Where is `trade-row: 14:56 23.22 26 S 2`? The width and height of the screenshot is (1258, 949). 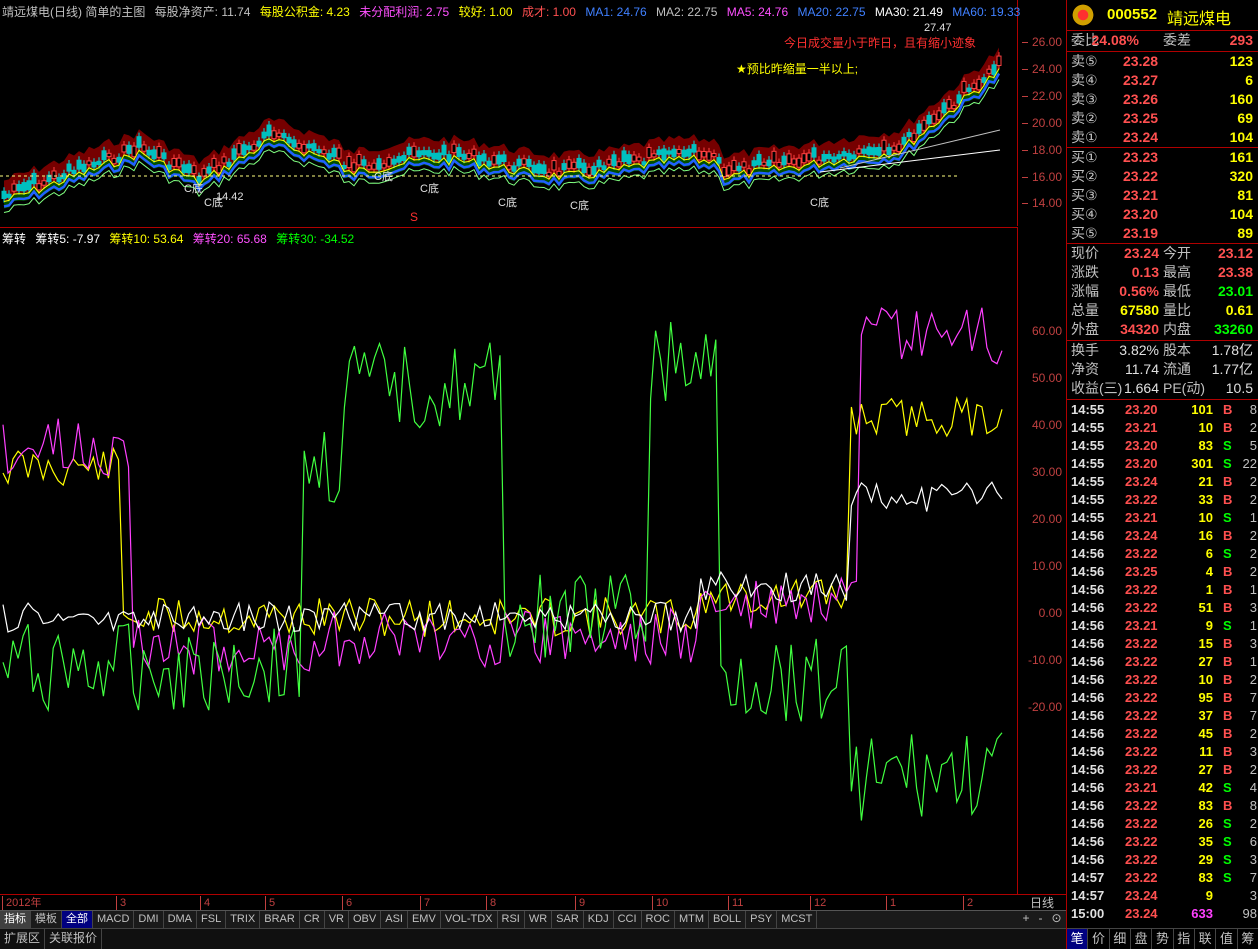
trade-row: 14:56 23.22 26 S 2 is located at coordinates (1162, 824).